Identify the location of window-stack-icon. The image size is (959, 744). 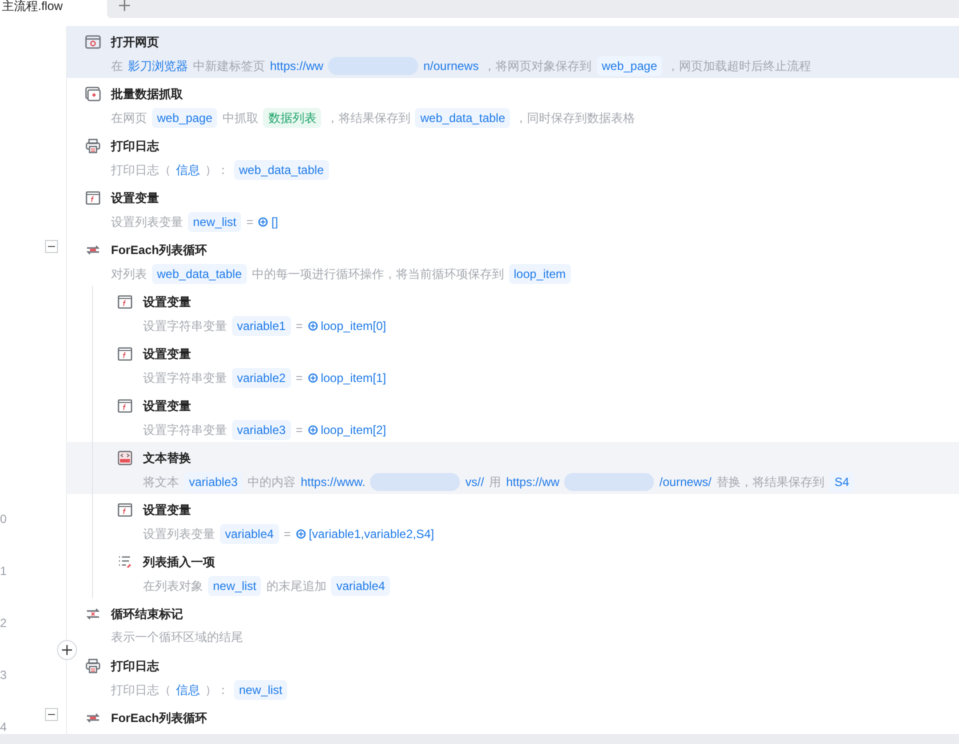
(93, 94).